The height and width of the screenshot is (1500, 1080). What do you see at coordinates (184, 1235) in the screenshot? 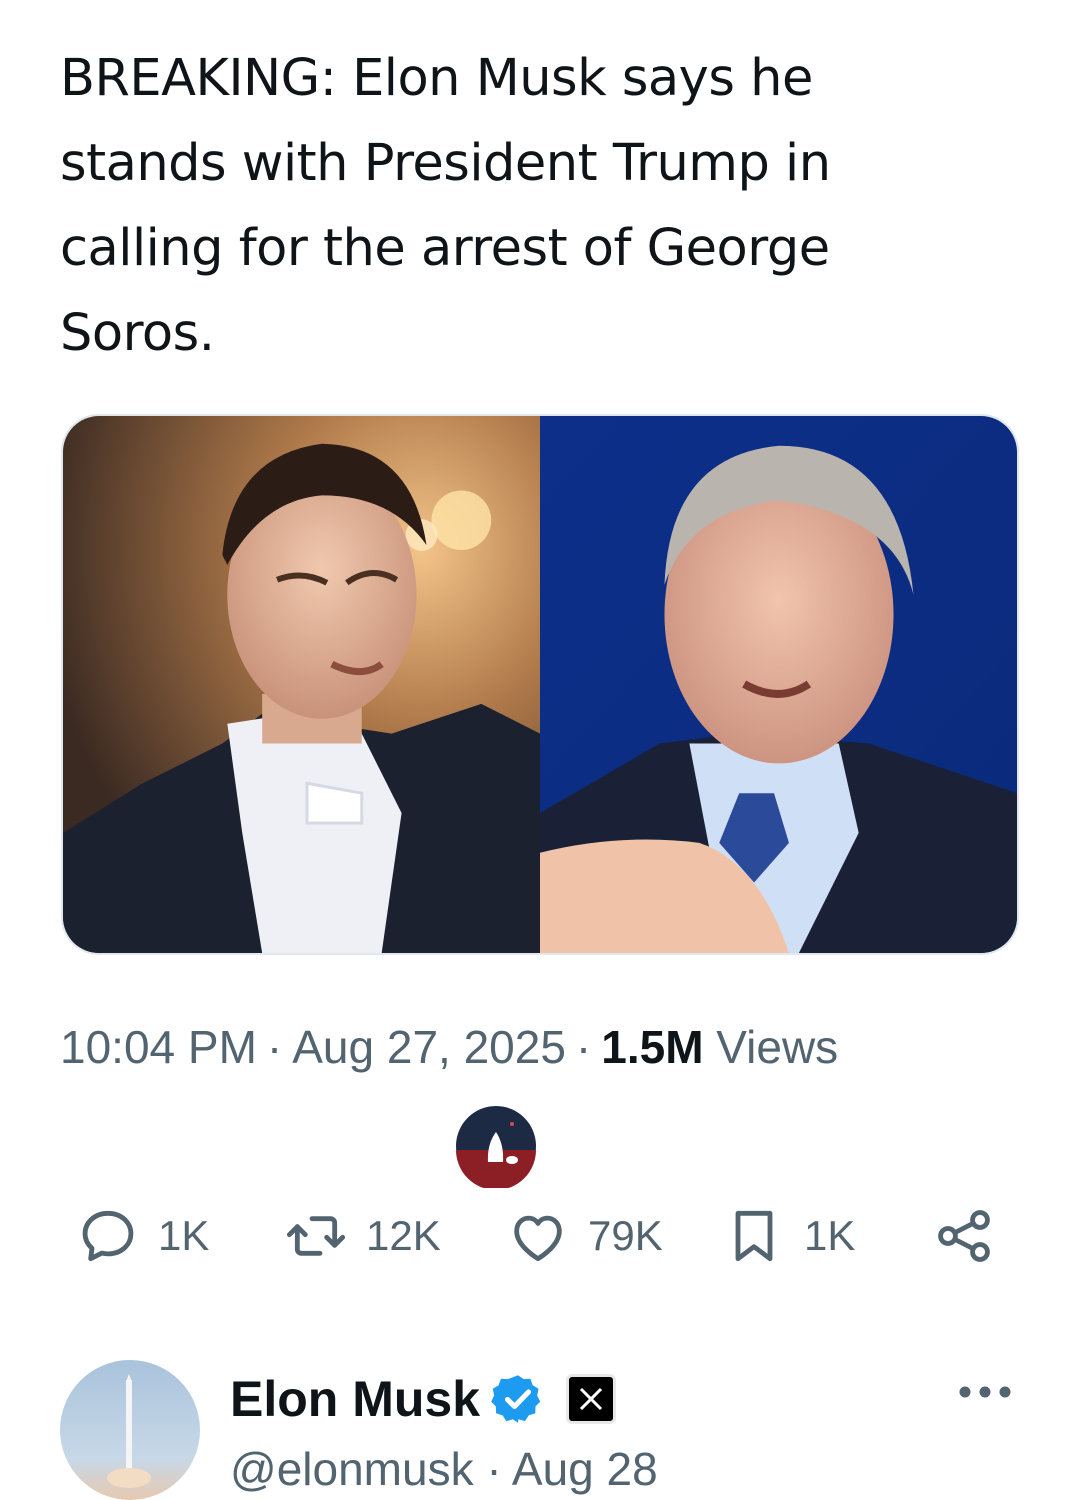
I see `reply-count: 1K` at bounding box center [184, 1235].